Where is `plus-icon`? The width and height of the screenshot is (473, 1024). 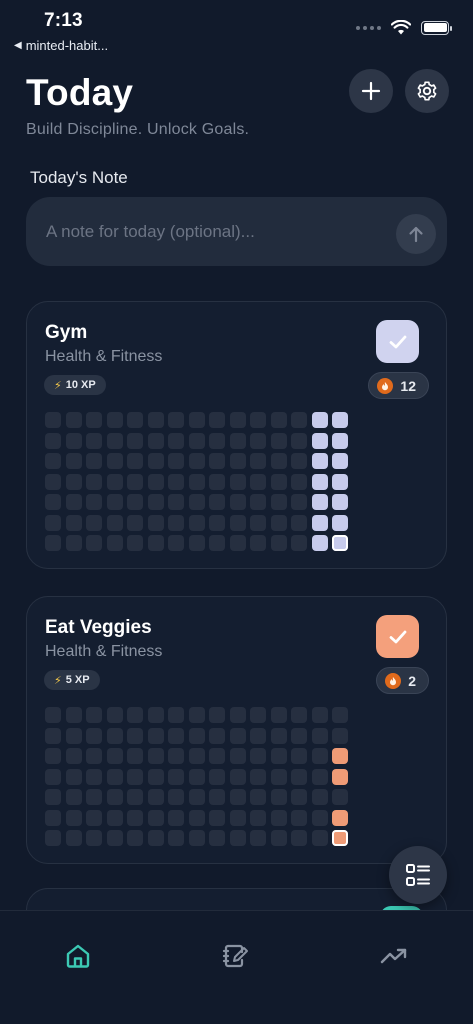
plus-icon is located at coordinates (371, 91).